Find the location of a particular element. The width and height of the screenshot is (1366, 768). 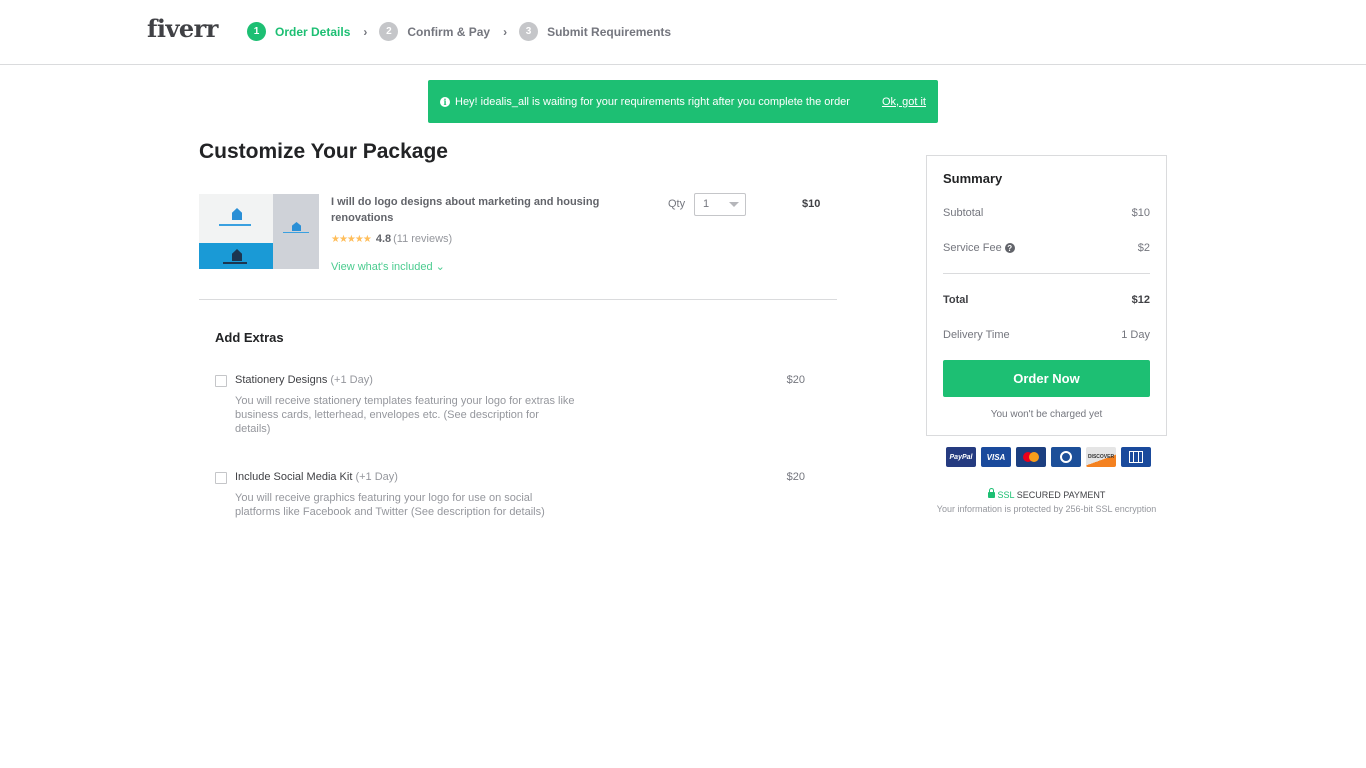

payment-methods: PayPal VISA DISCOVER is located at coordinates (1048, 457).